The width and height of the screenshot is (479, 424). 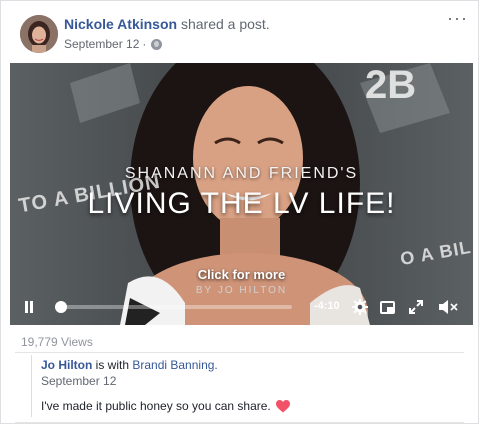 What do you see at coordinates (157, 44) in the screenshot?
I see `globe-icon` at bounding box center [157, 44].